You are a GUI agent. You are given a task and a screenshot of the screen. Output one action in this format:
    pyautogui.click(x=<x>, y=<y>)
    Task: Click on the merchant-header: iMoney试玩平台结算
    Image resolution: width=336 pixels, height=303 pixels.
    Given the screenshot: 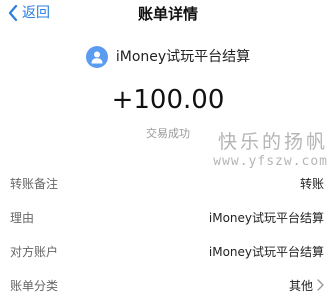 What is the action you would take?
    pyautogui.click(x=168, y=57)
    